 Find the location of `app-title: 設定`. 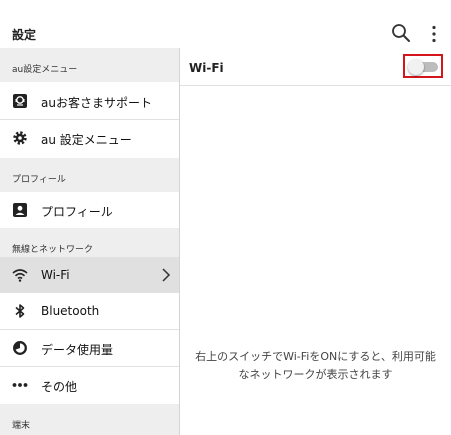

app-title: 設定 is located at coordinates (24, 35).